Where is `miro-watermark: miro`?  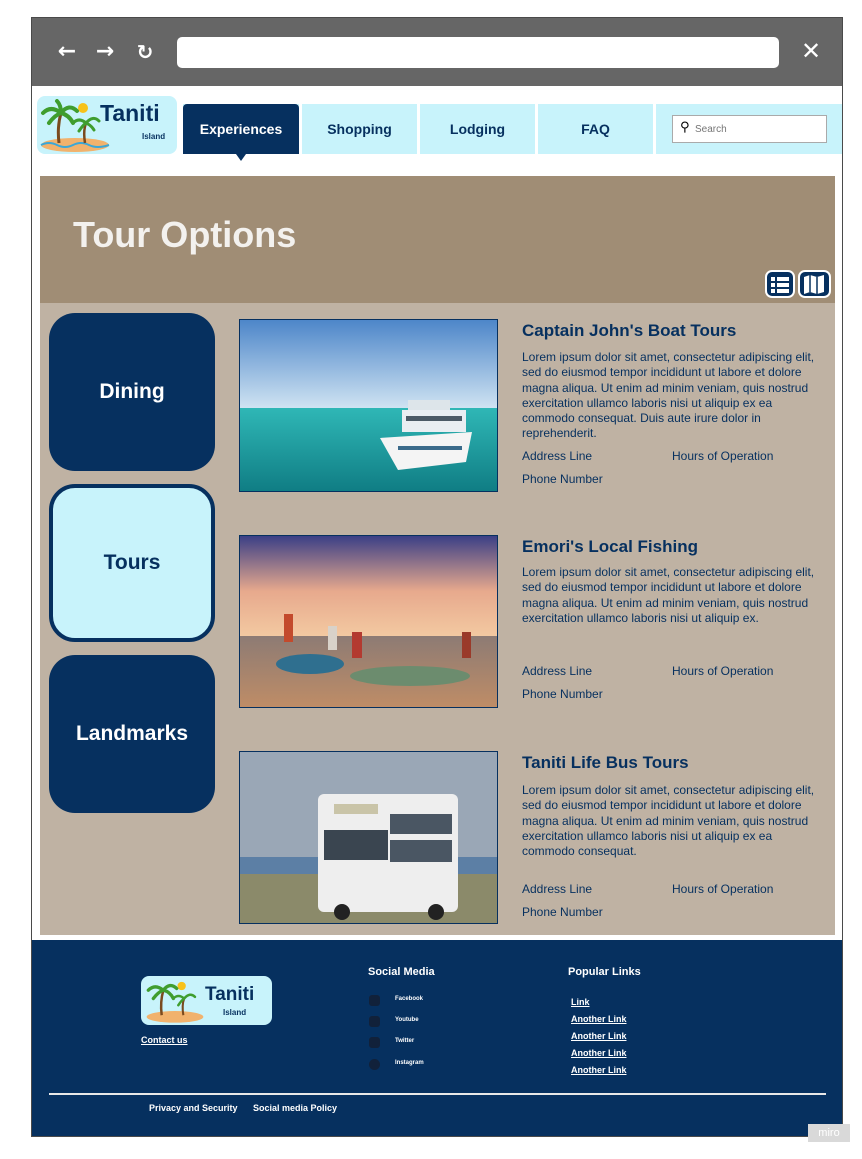
miro-watermark: miro is located at coordinates (829, 1133).